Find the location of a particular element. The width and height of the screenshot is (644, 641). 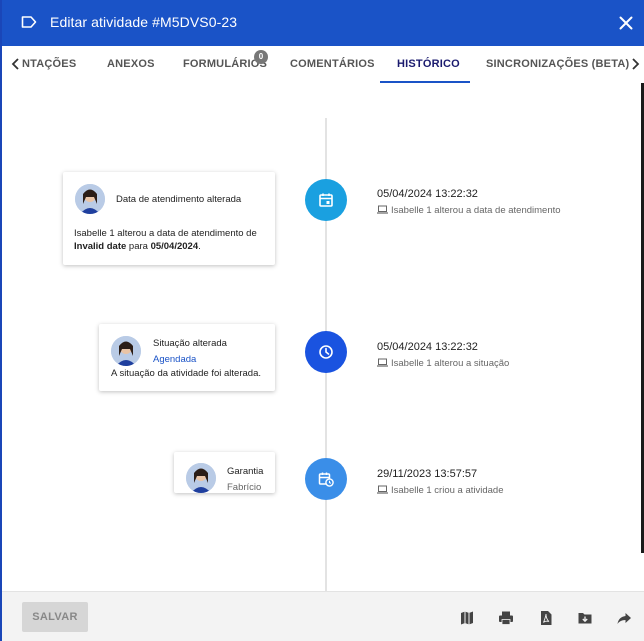

dialog-header: Editar atividade #M5DVS0-23 is located at coordinates (323, 23).